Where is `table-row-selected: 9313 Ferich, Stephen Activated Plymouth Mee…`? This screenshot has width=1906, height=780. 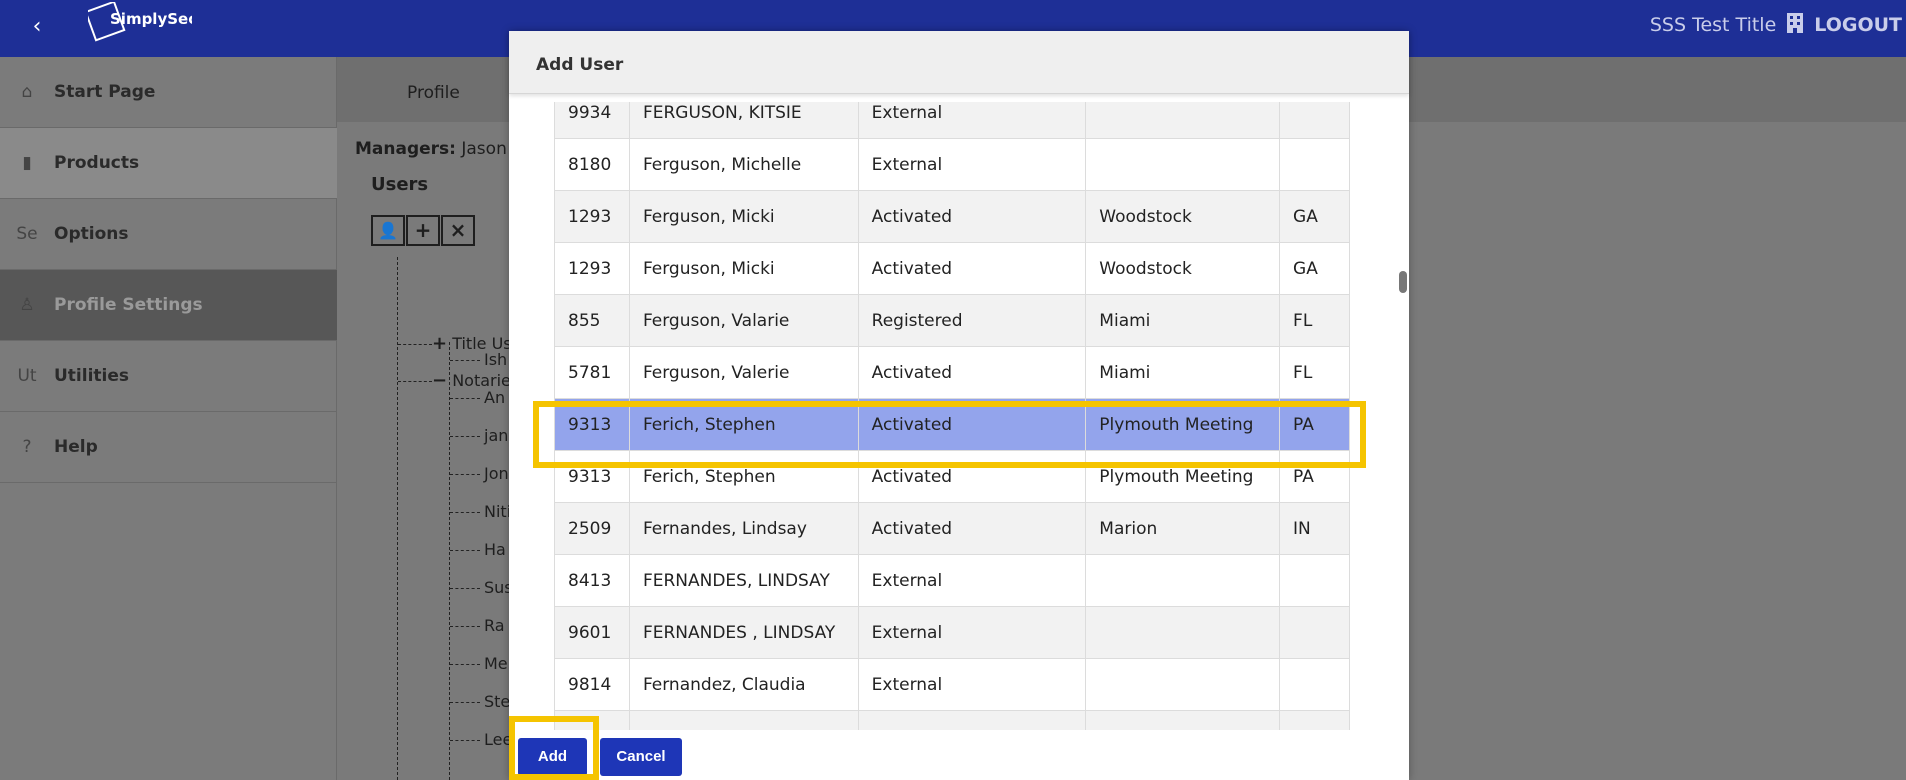 table-row-selected: 9313 Ferich, Stephen Activated Plymouth Mee… is located at coordinates (952, 424).